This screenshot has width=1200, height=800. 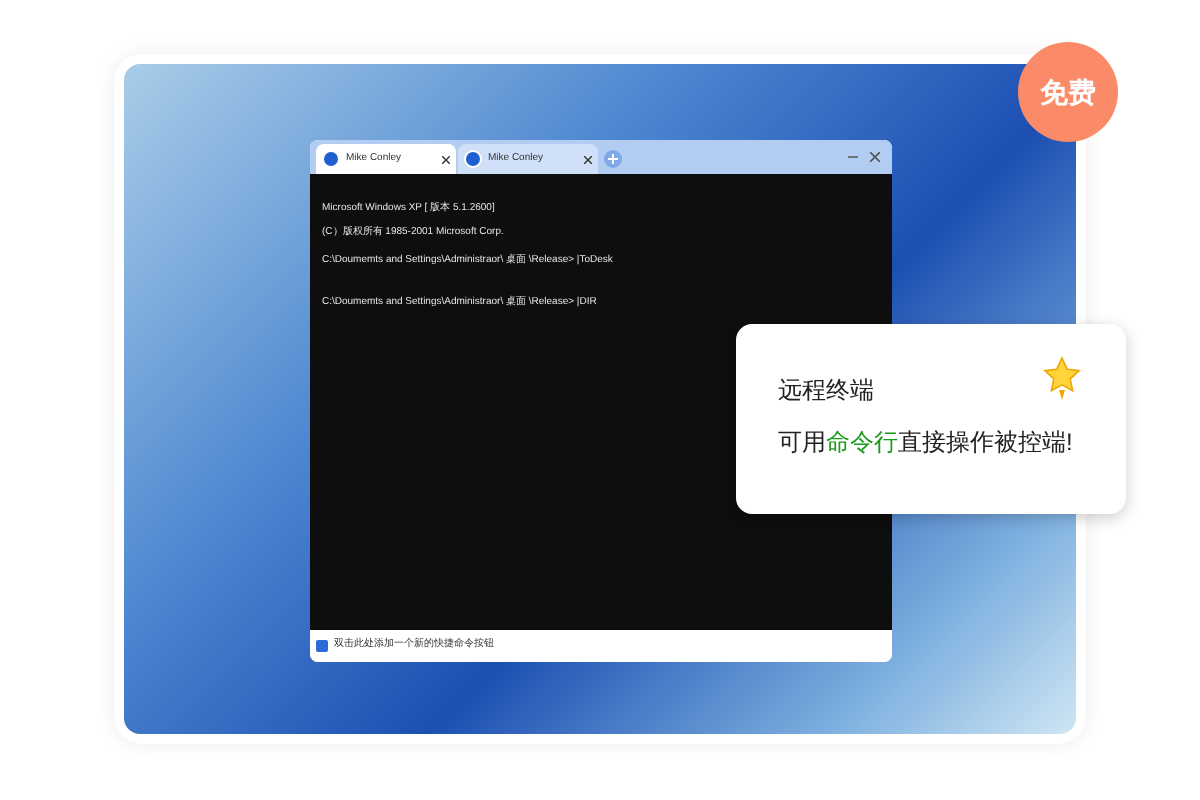 I want to click on callout-title: 远程终端, so click(x=826, y=391).